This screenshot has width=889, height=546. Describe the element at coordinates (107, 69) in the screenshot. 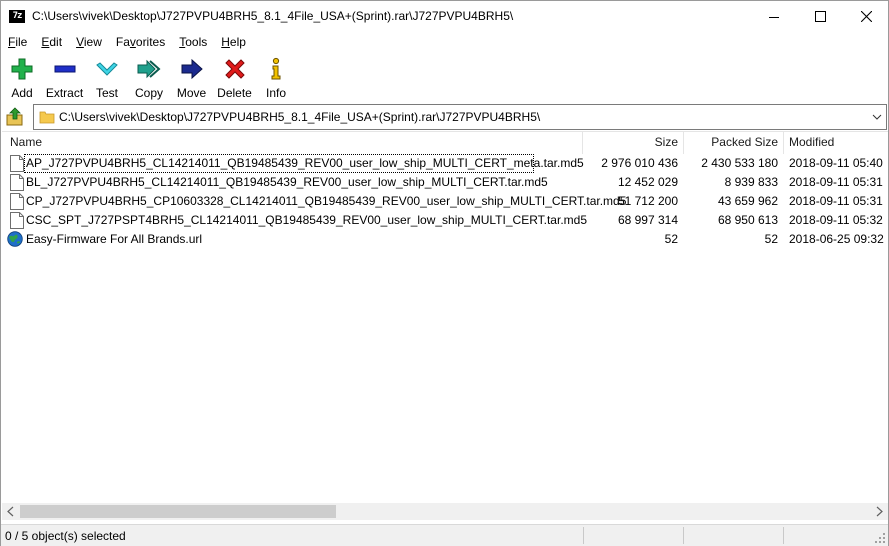

I see `cyan-check-icon` at that location.